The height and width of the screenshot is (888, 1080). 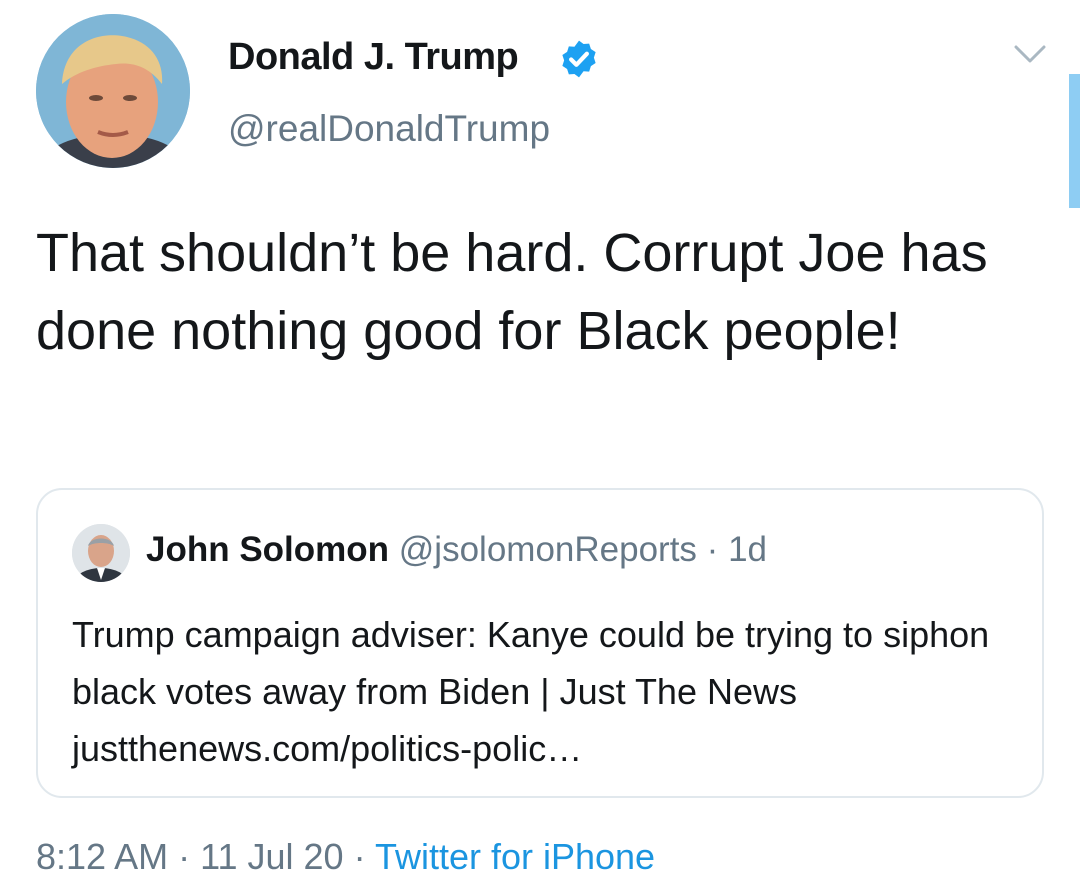 I want to click on tweet-time: 8:12 AM, so click(x=102, y=856).